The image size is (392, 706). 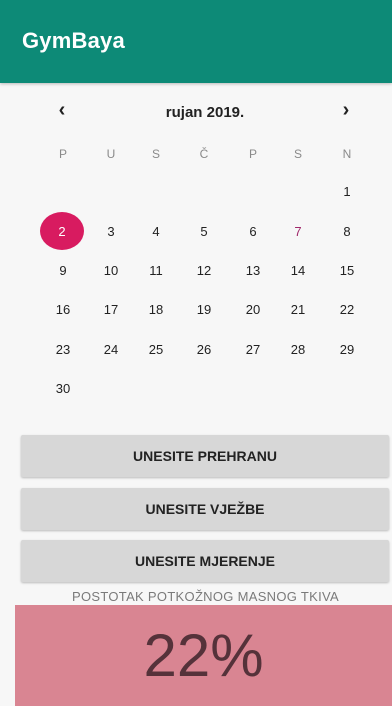 What do you see at coordinates (204, 231) in the screenshot?
I see `calendar-day: 5` at bounding box center [204, 231].